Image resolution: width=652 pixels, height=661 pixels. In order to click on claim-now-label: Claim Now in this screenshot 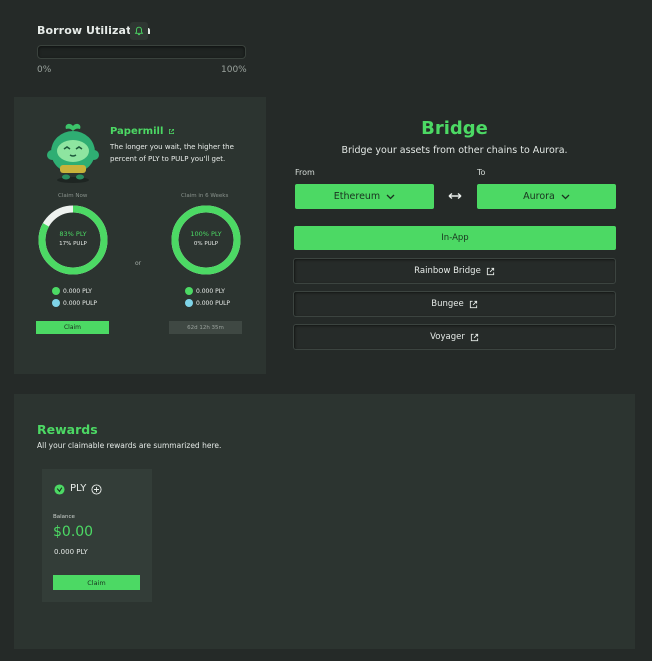, I will do `click(73, 196)`.